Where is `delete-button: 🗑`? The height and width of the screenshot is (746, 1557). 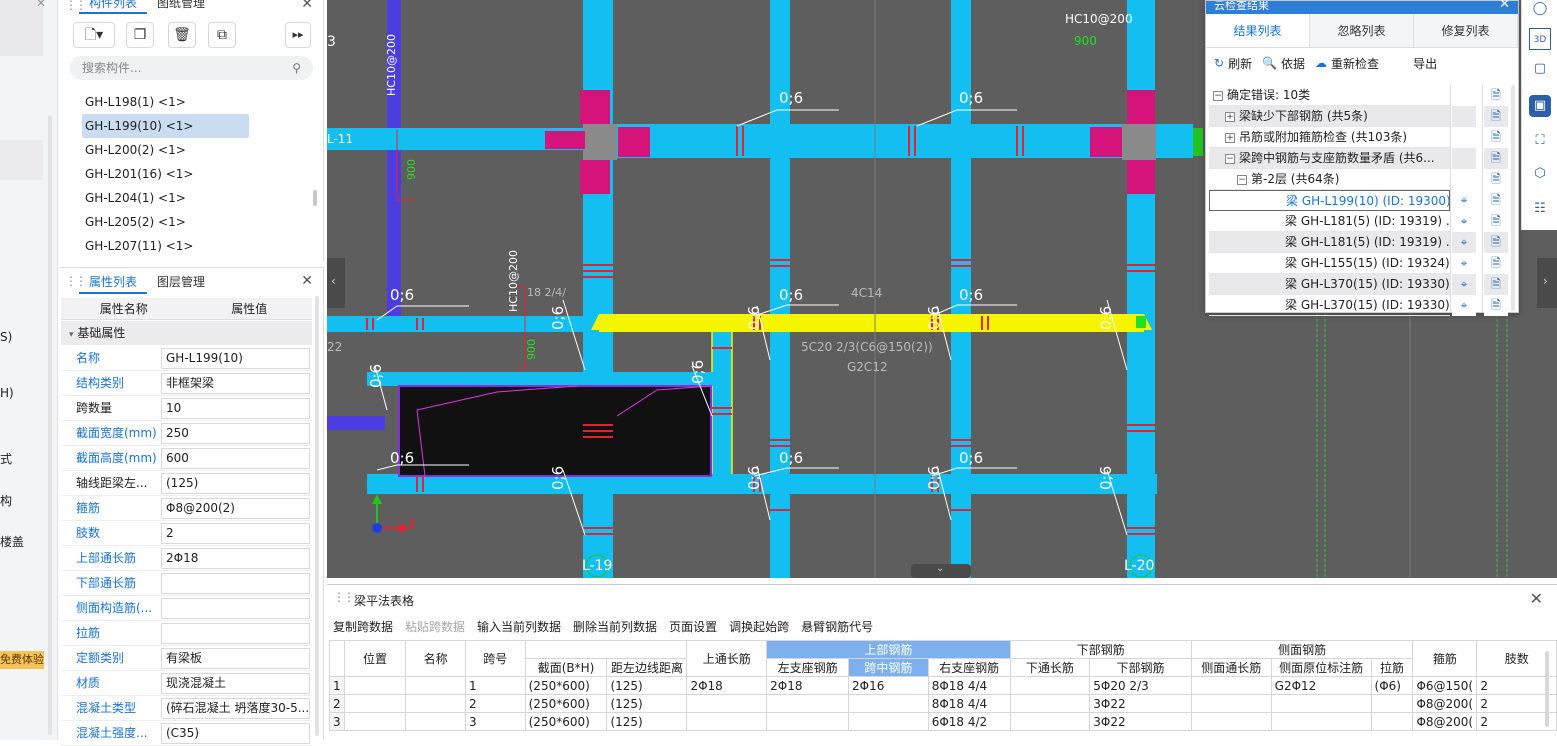
delete-button: 🗑 is located at coordinates (182, 35).